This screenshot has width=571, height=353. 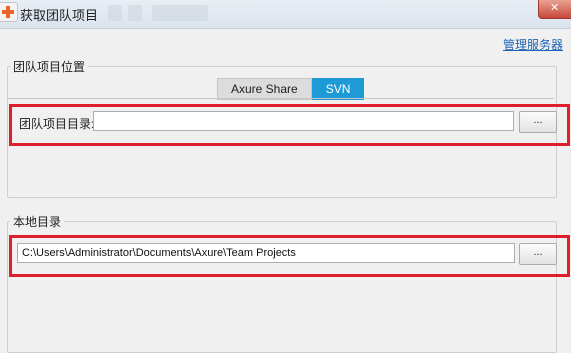 I want to click on team-dir-input, so click(x=303, y=121).